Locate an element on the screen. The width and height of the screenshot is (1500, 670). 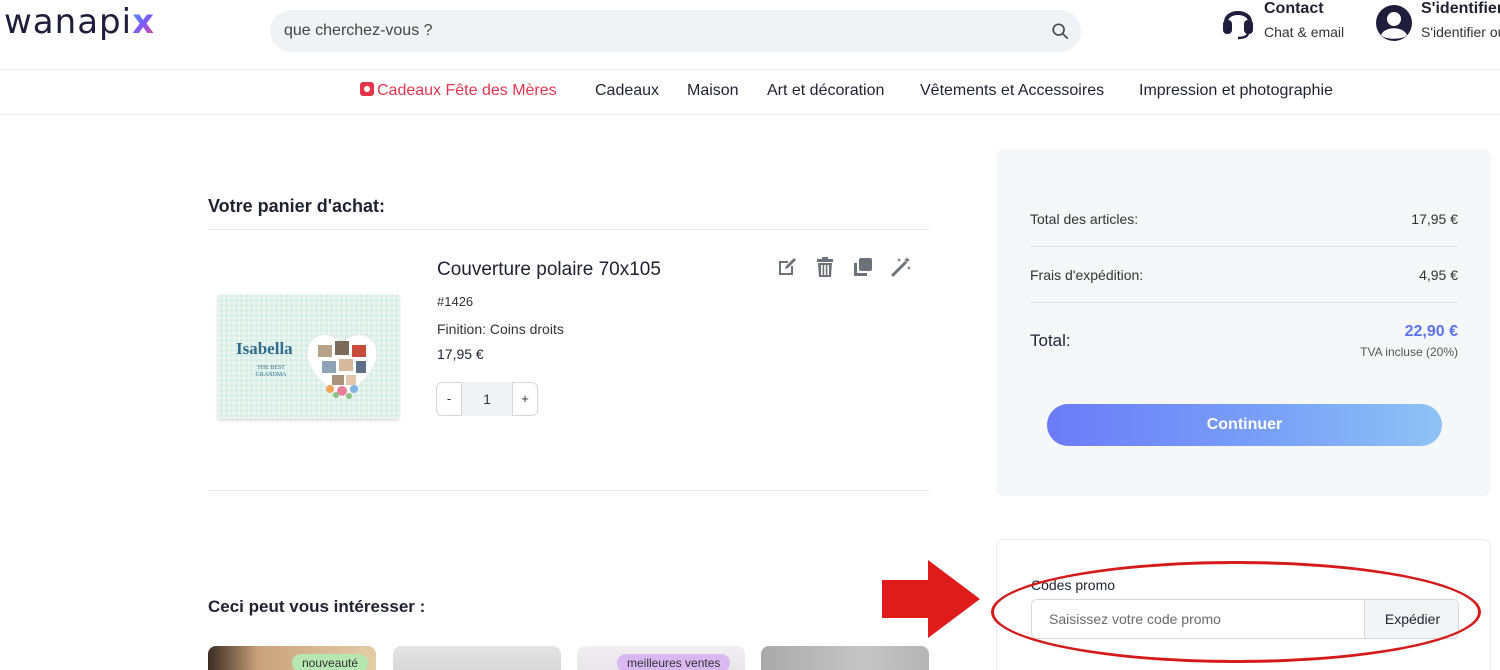
magic-wand-icon is located at coordinates (901, 267).